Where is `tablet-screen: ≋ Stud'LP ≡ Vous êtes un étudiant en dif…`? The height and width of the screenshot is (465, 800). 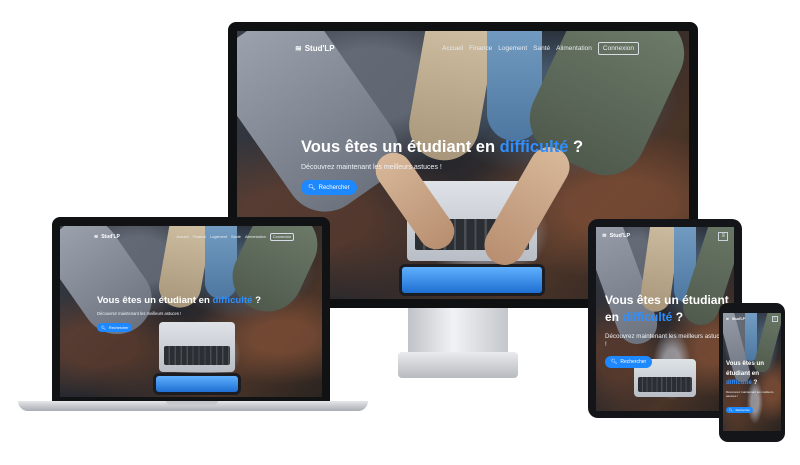
tablet-screen: ≋ Stud'LP ≡ Vous êtes un étudiant en dif… is located at coordinates (665, 319).